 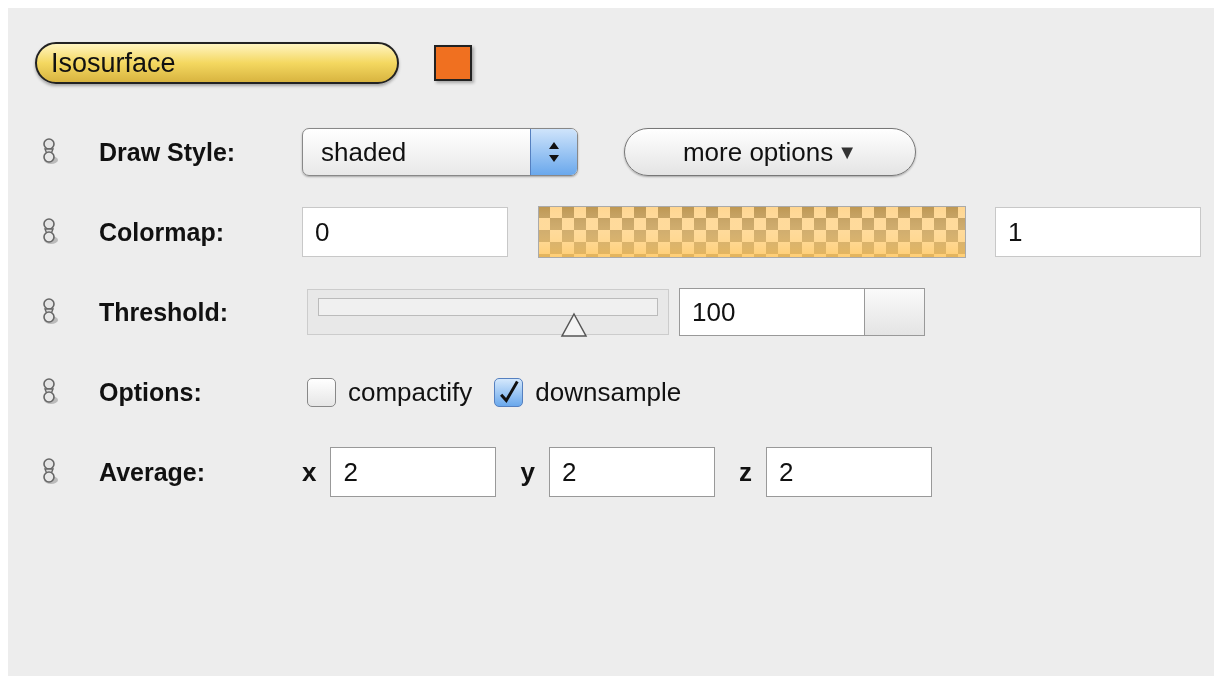 I want to click on threshold-slider, so click(x=488, y=312).